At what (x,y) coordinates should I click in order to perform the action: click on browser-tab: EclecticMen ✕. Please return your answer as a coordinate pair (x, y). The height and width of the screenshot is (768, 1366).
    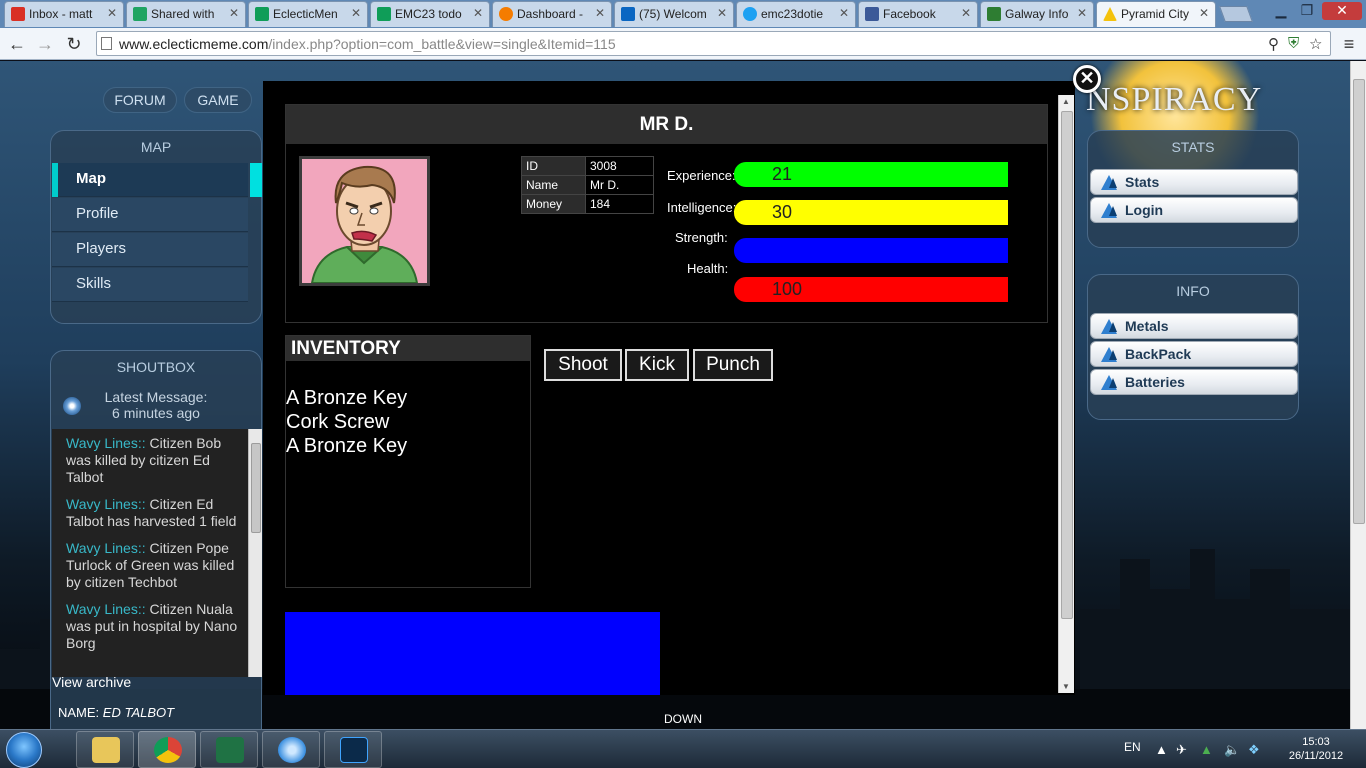
    Looking at the image, I should click on (308, 14).